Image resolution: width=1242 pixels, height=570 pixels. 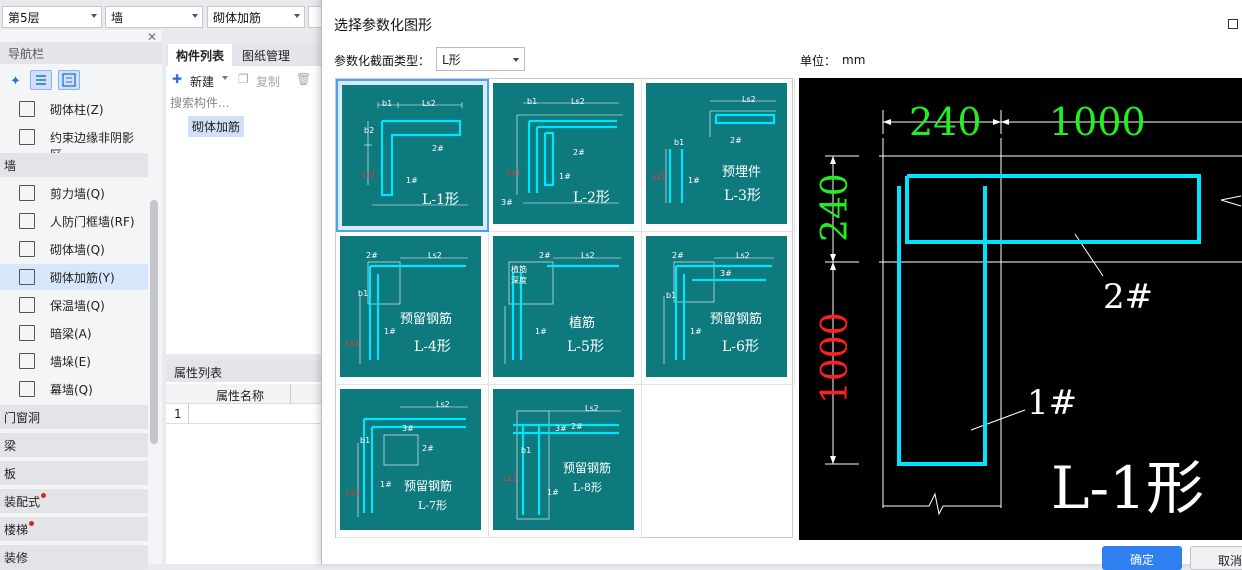 I want to click on nav-item-masonry-column: 砌体柱(Z), so click(x=74, y=109).